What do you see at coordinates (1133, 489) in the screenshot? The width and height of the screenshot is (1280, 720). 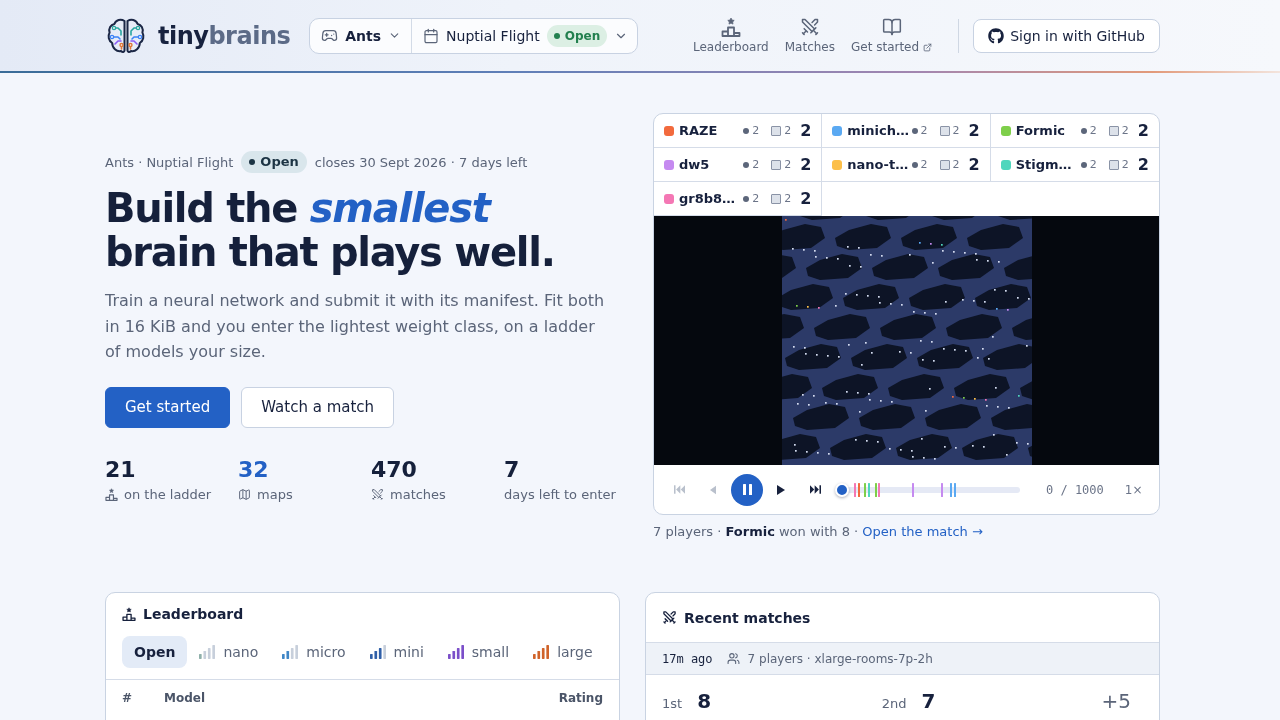 I see `speed-button: 1×` at bounding box center [1133, 489].